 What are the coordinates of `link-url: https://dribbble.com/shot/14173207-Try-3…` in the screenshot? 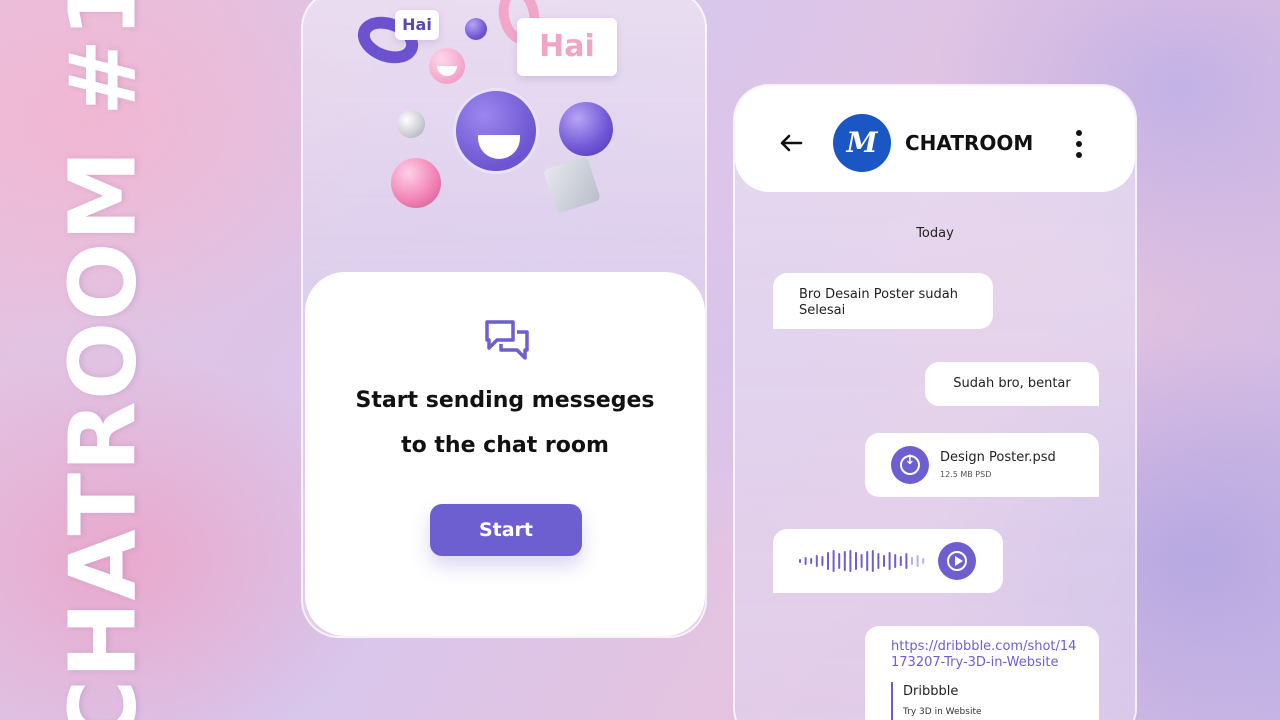 It's located at (984, 655).